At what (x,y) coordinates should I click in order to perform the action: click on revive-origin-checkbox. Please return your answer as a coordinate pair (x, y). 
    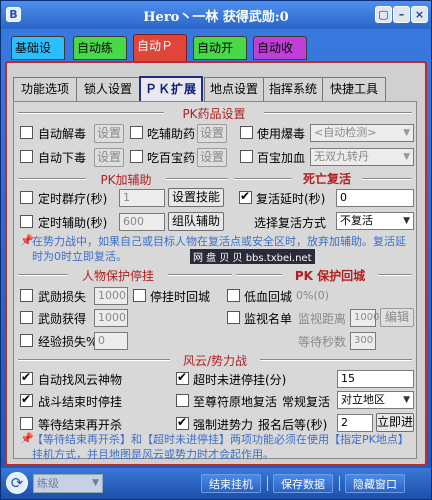
    Looking at the image, I should click on (182, 400).